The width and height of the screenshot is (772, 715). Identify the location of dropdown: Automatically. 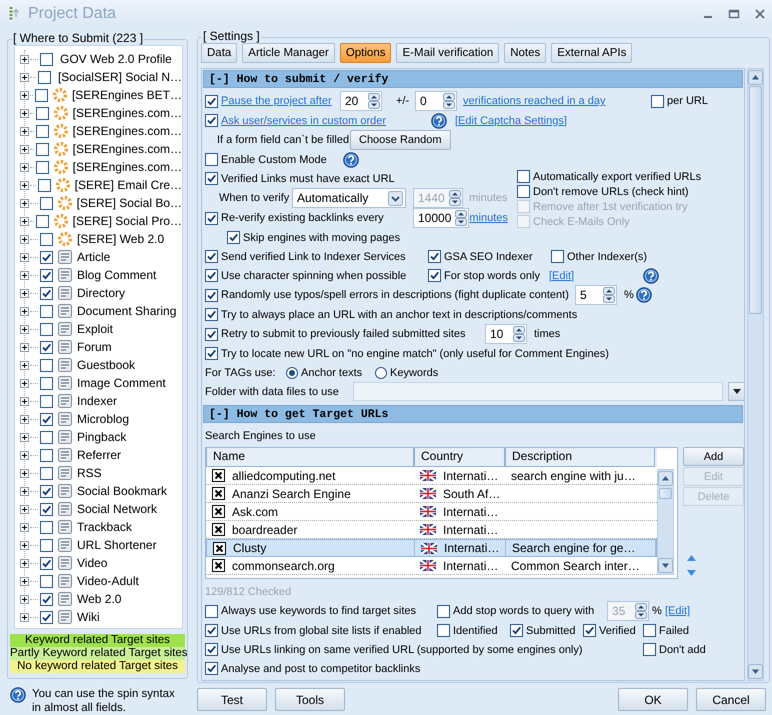
(349, 198).